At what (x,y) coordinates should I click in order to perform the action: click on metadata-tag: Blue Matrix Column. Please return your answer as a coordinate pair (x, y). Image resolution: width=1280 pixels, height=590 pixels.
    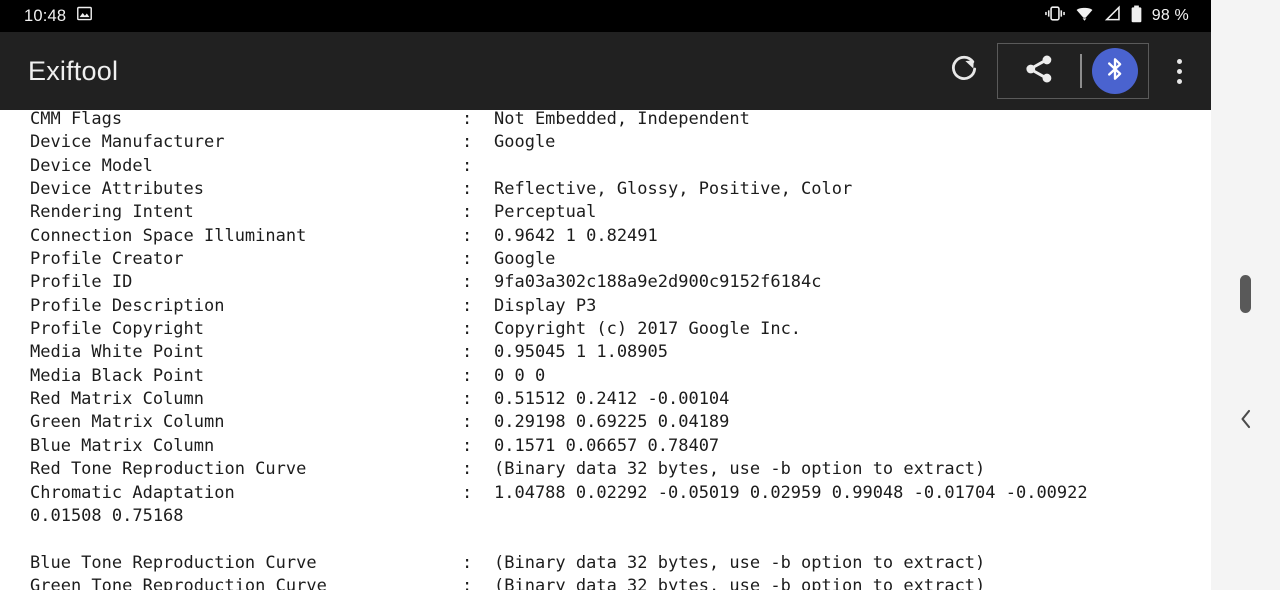
    Looking at the image, I should click on (122, 445).